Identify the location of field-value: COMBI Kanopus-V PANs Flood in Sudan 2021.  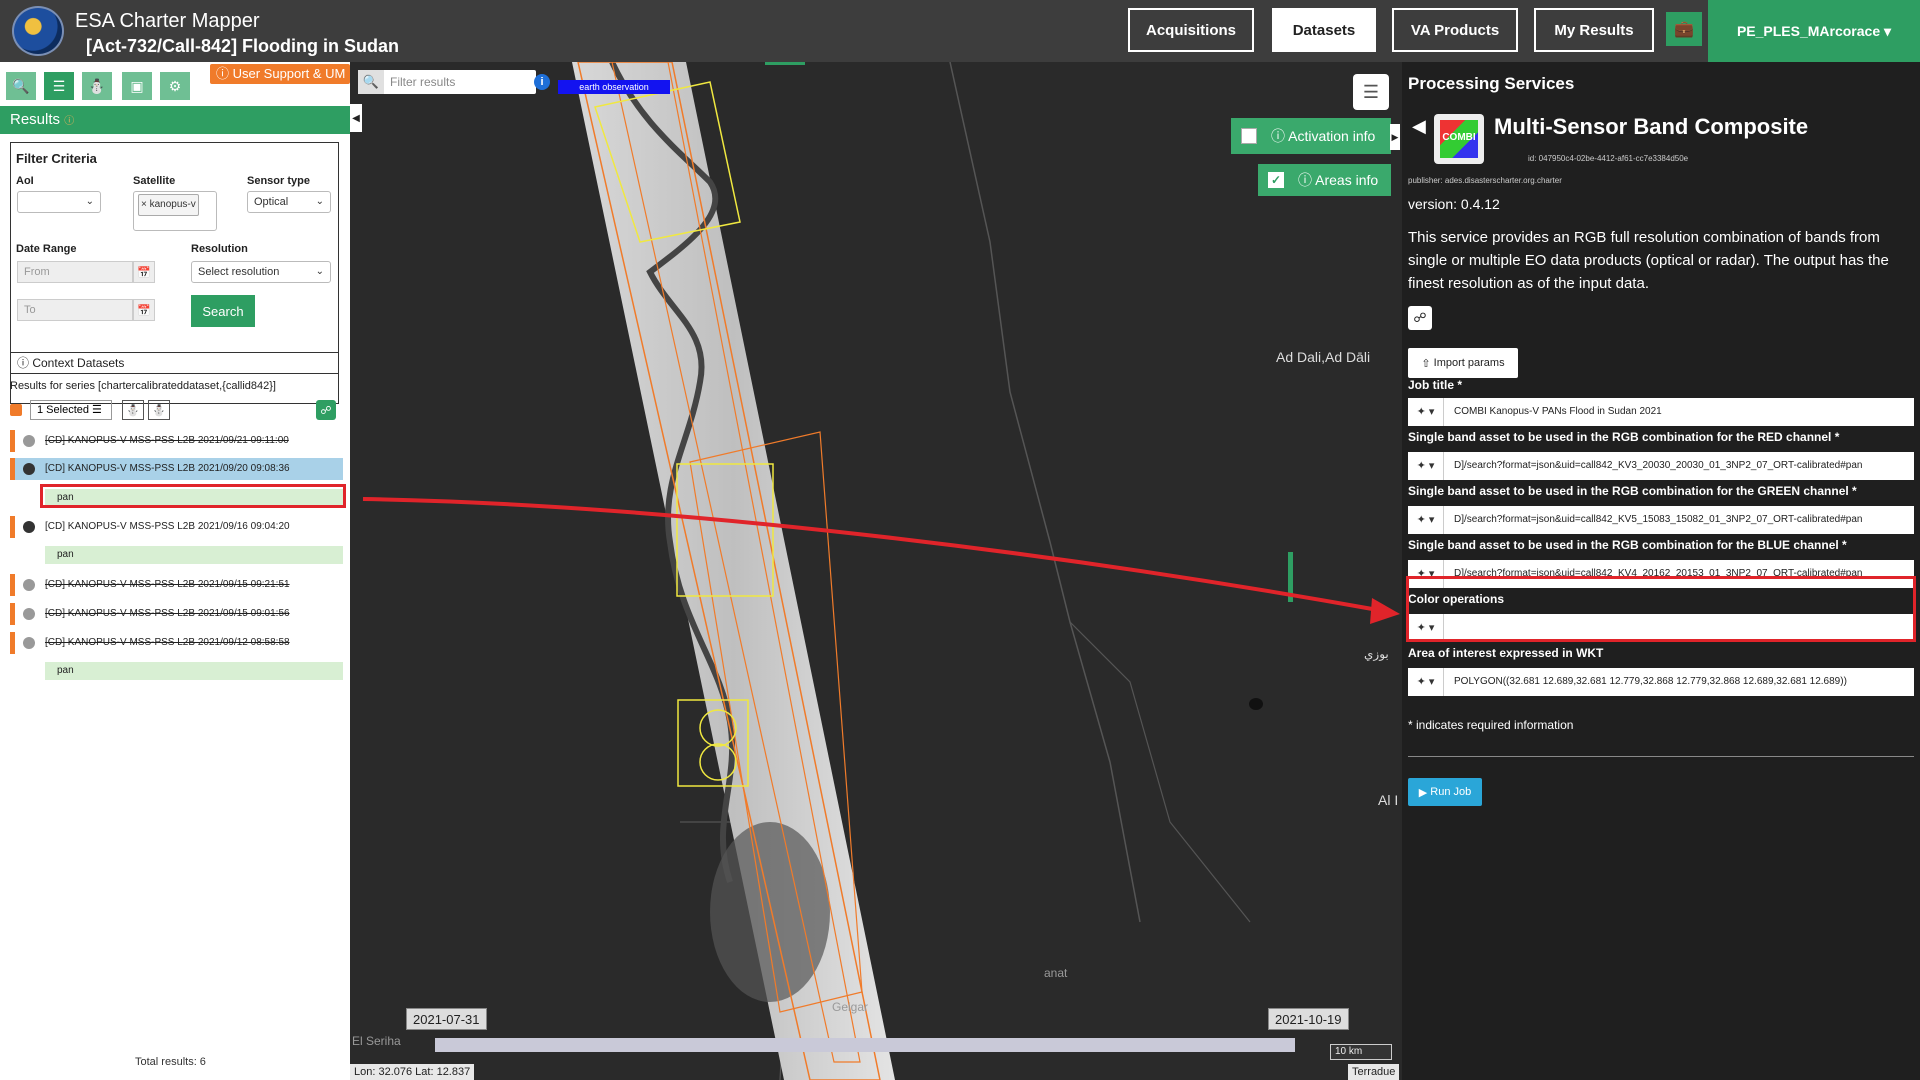
(1682, 412).